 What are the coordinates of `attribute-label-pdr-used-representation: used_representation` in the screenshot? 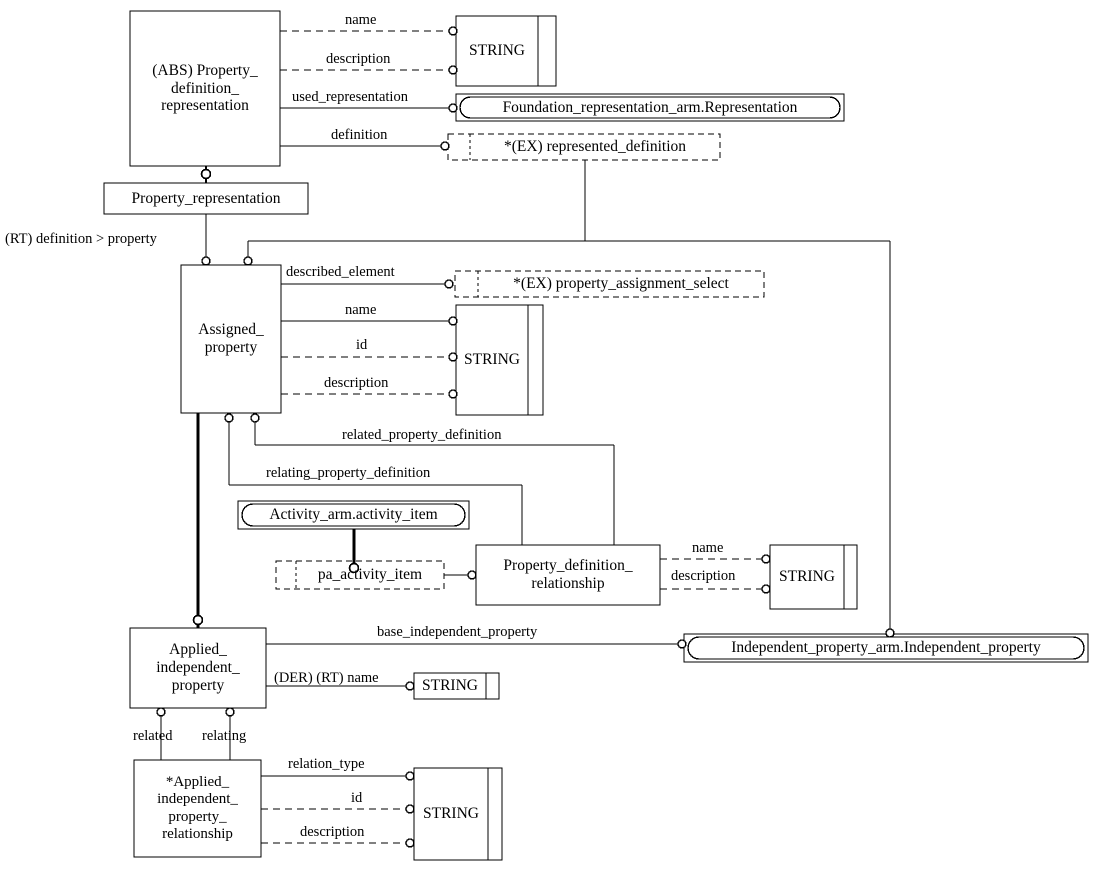 It's located at (350, 97).